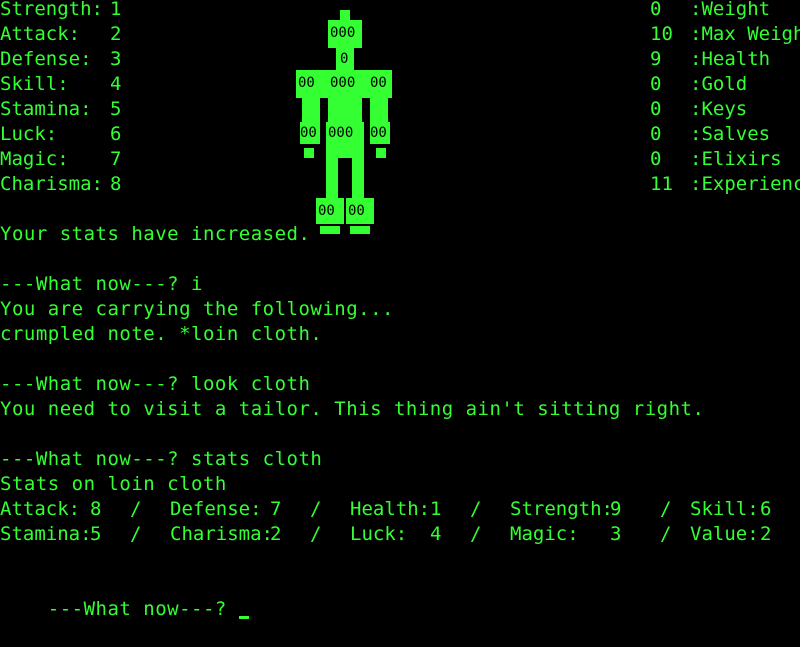 The width and height of the screenshot is (800, 647). Describe the element at coordinates (730, 59) in the screenshot. I see `stat-label: :Health` at that location.